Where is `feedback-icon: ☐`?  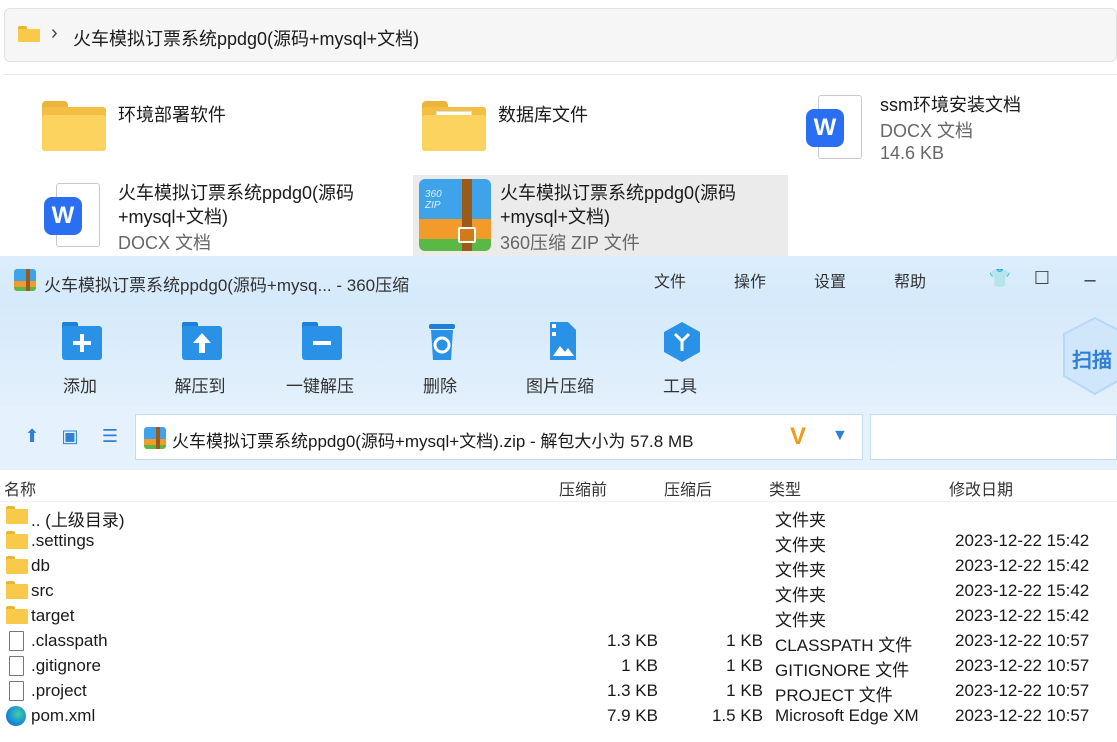 feedback-icon: ☐ is located at coordinates (1042, 279).